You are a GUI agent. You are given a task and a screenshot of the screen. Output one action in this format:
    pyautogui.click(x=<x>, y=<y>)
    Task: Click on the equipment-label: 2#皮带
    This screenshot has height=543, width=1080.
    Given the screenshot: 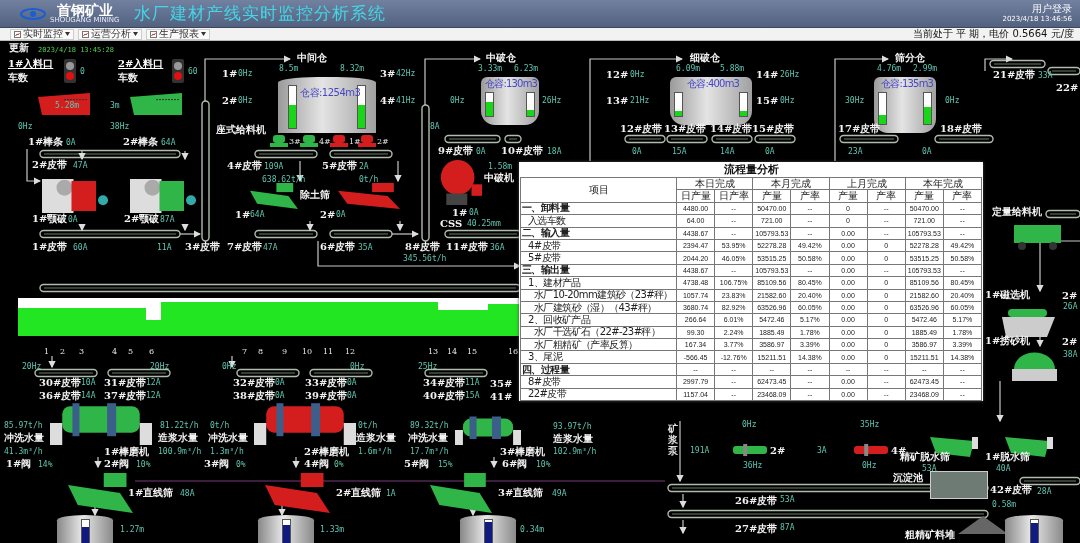 What is the action you would take?
    pyautogui.click(x=50, y=165)
    